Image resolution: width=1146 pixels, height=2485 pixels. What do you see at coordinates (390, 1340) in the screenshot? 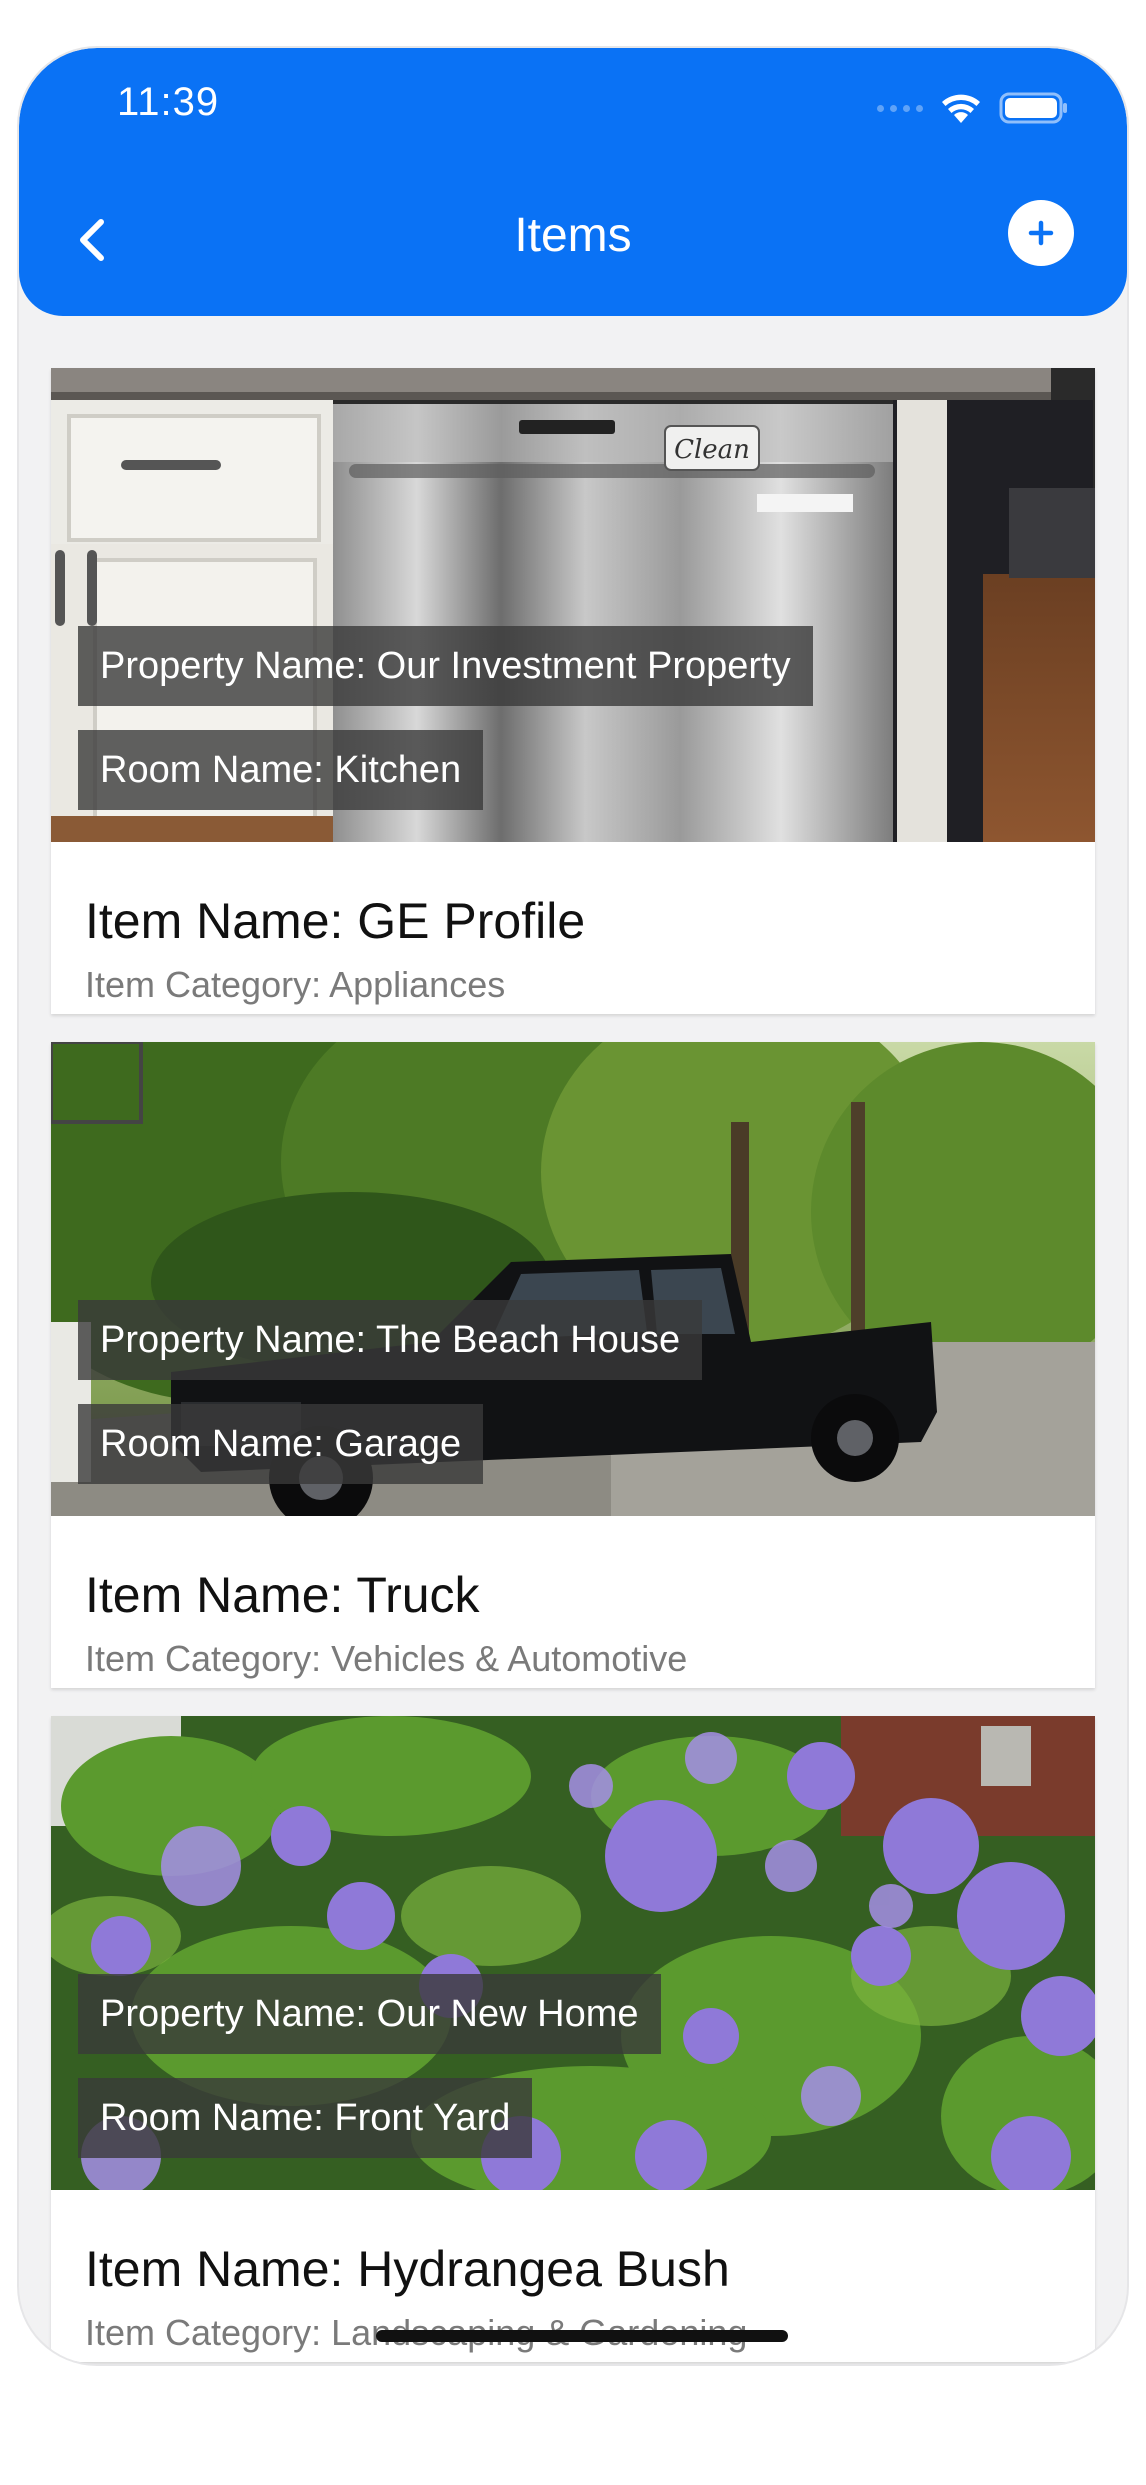
I see `property-name-tag: Property Name: The Beach House` at bounding box center [390, 1340].